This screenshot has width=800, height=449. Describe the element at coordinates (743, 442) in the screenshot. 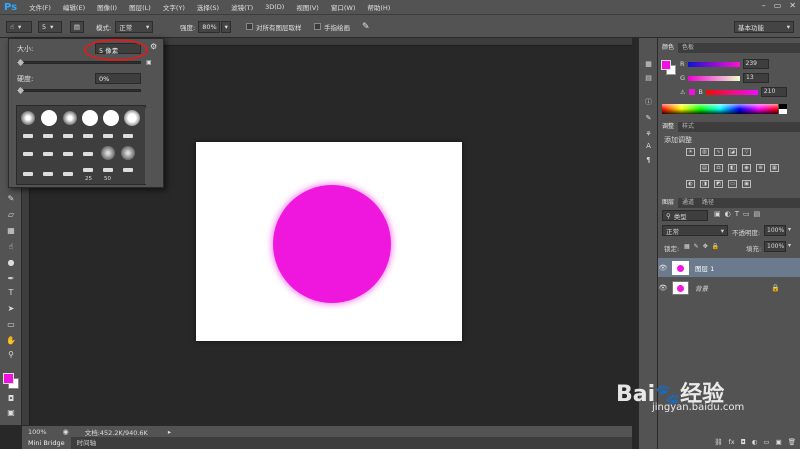

I see `add-mask-icon: ◘` at that location.